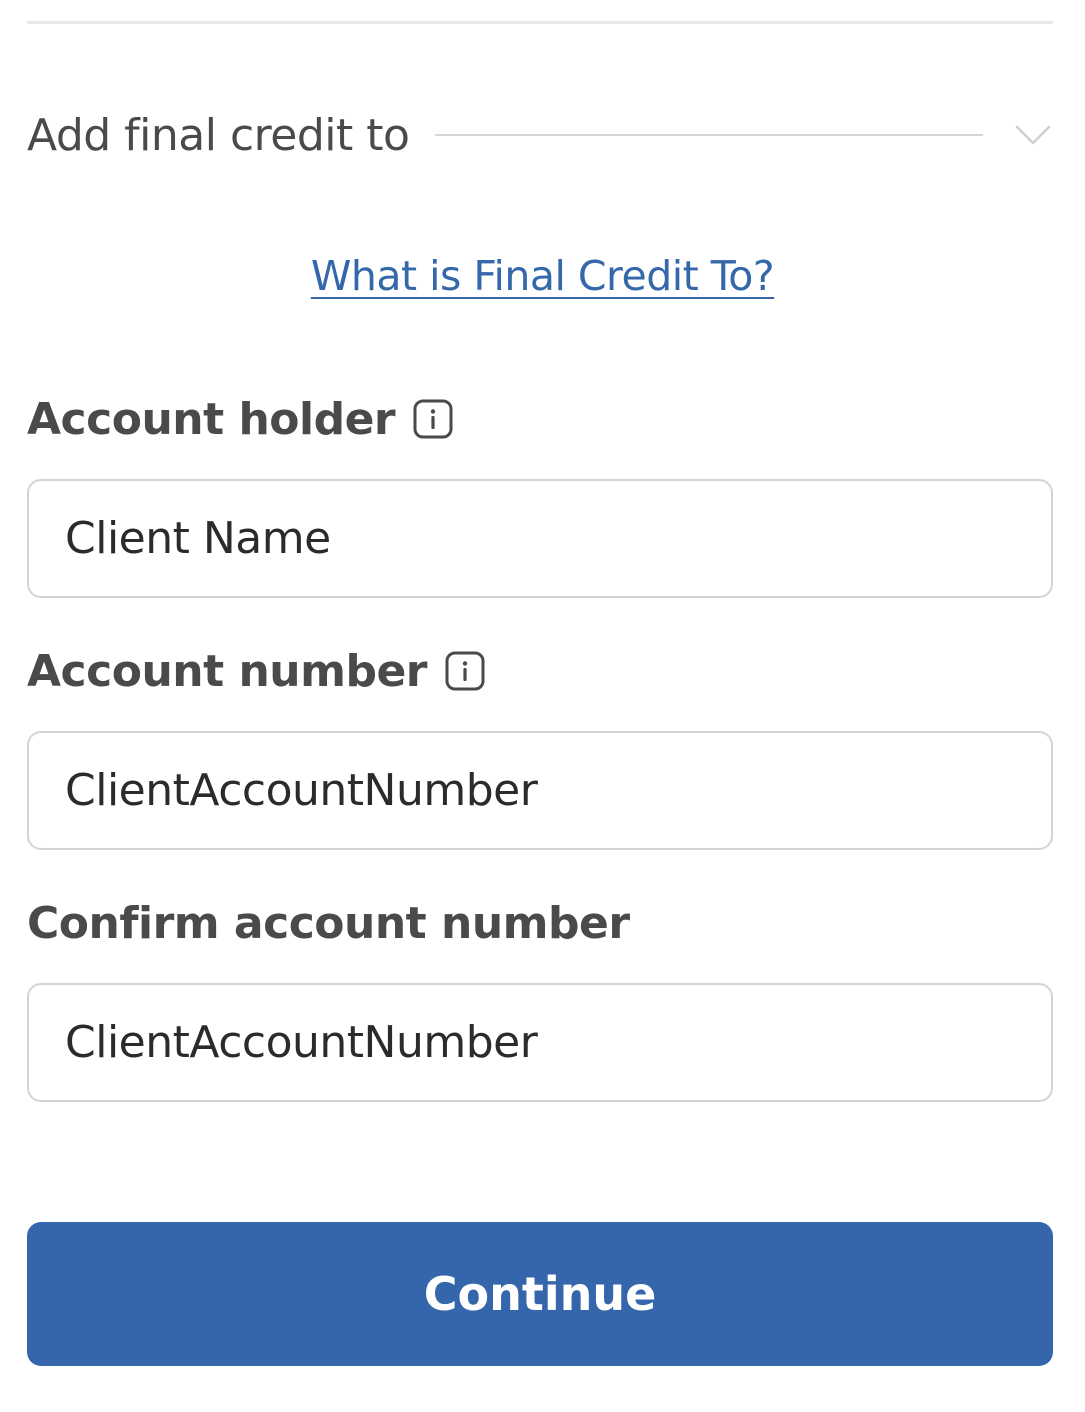  I want to click on account-holder-label: Account holder, so click(240, 419).